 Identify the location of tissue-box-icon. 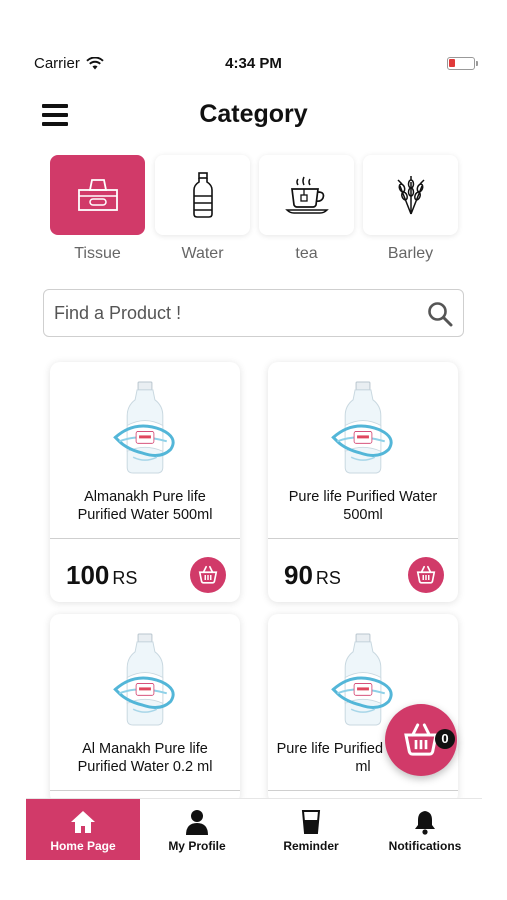
(97, 195).